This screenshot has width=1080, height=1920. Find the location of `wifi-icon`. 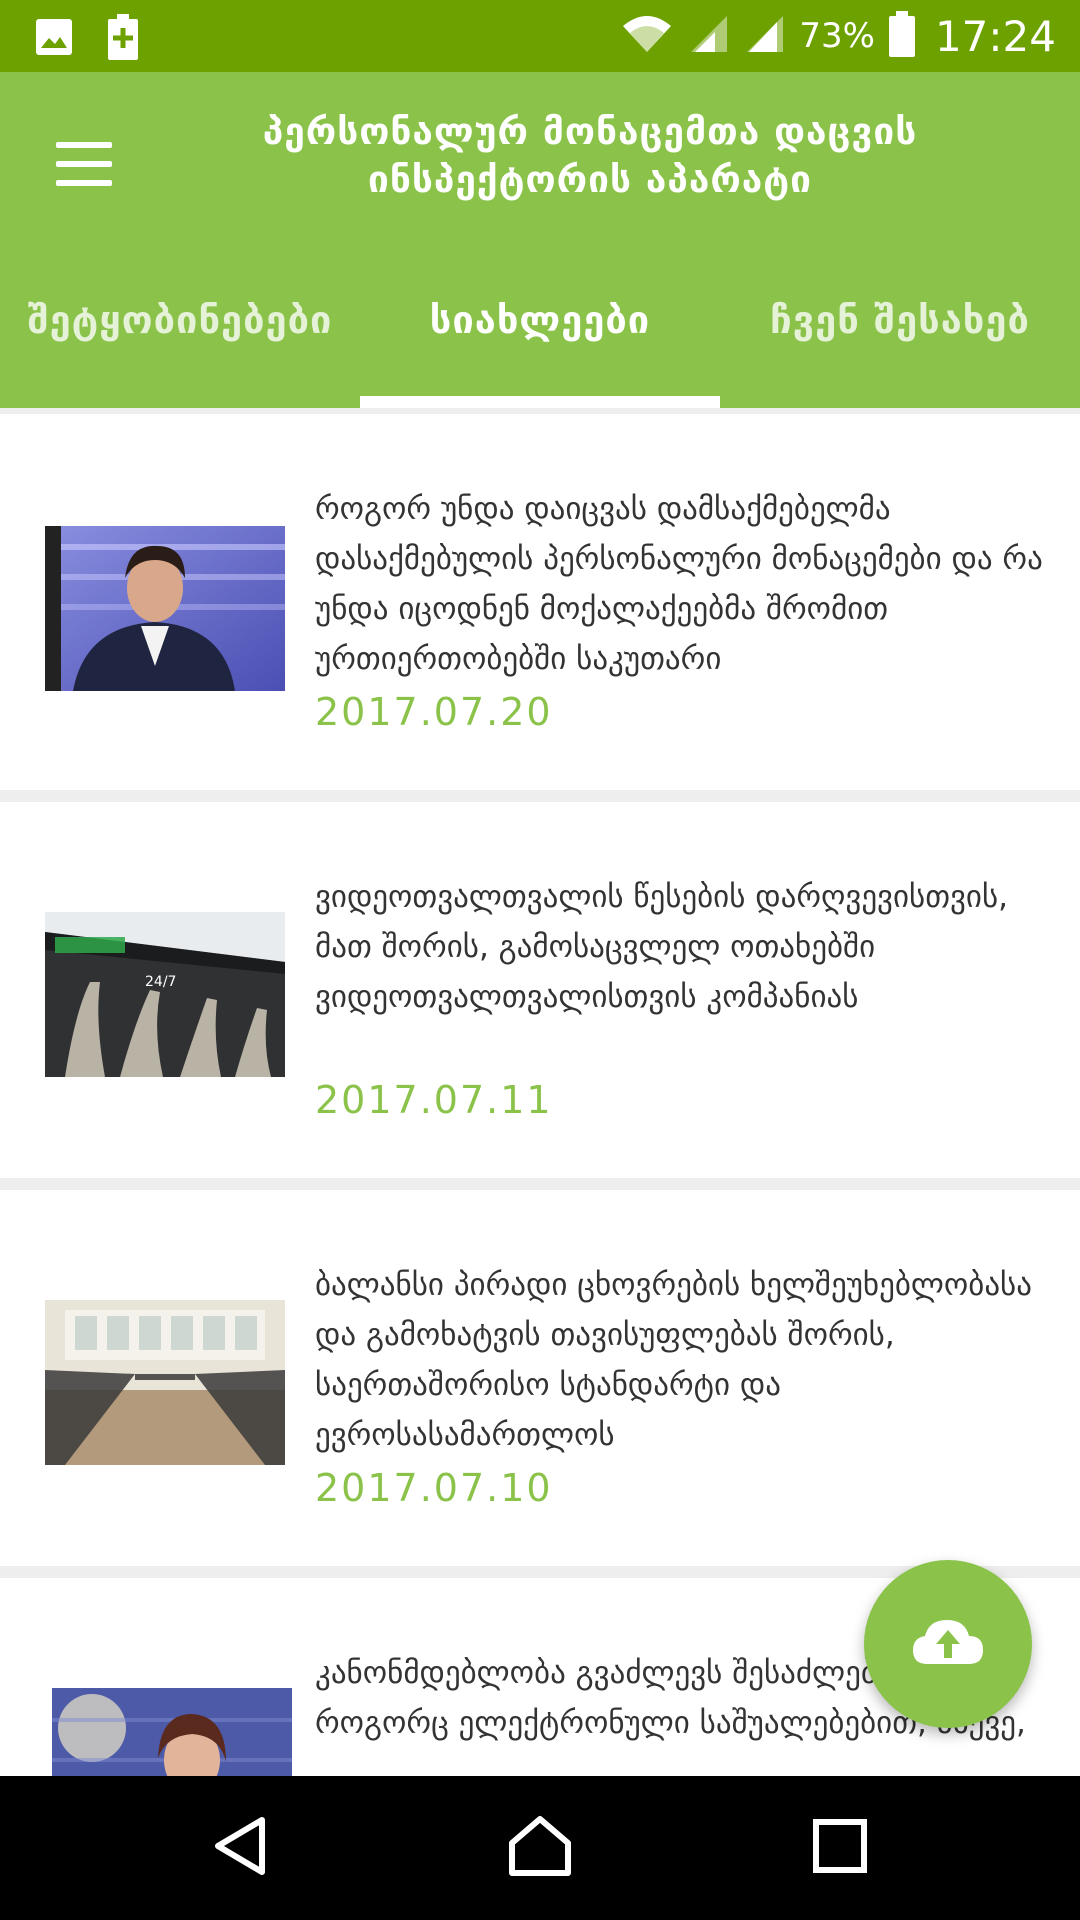

wifi-icon is located at coordinates (647, 36).